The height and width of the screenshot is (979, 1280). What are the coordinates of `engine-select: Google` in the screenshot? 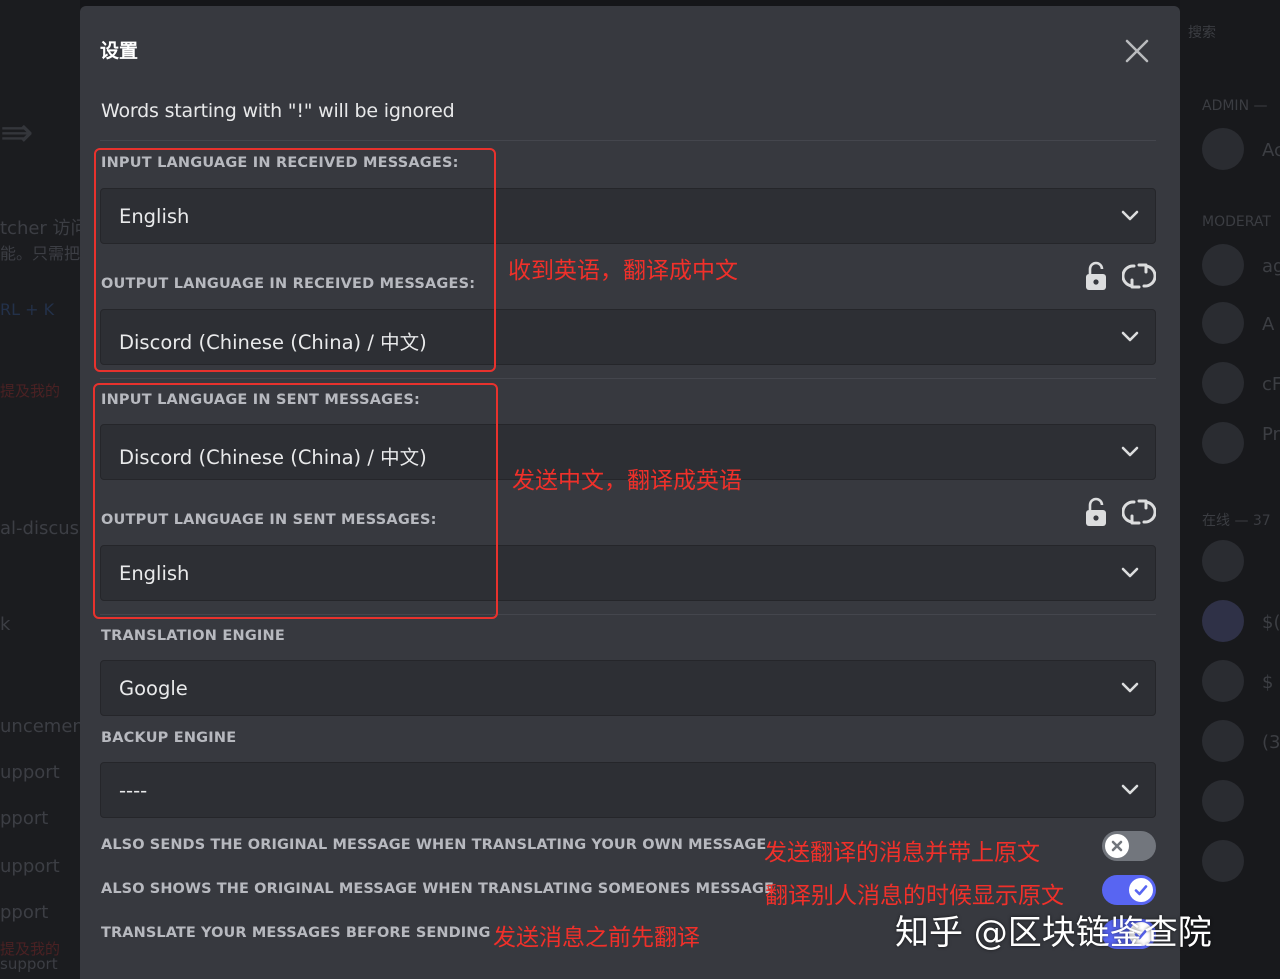 It's located at (628, 688).